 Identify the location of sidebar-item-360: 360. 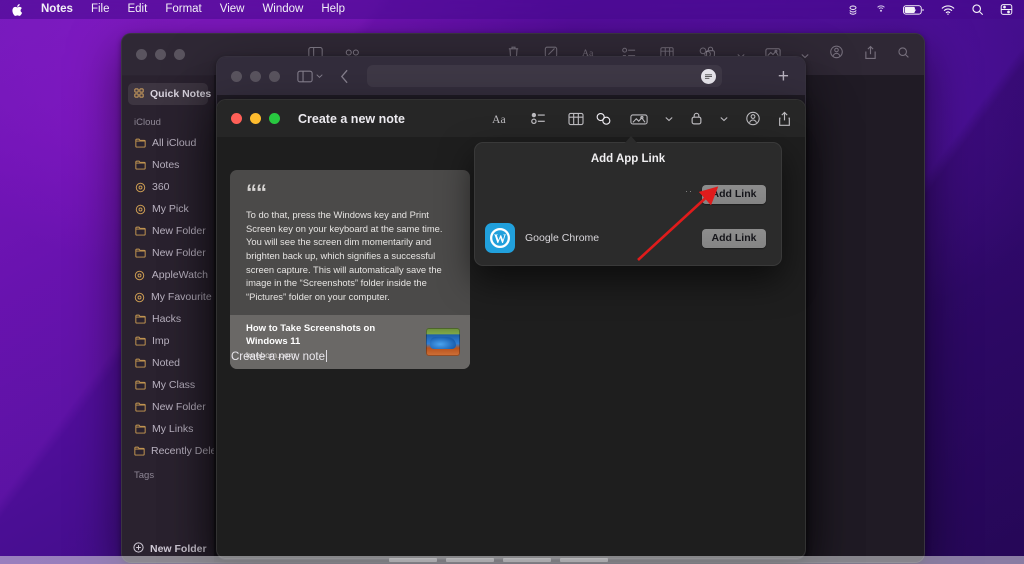
(168, 187).